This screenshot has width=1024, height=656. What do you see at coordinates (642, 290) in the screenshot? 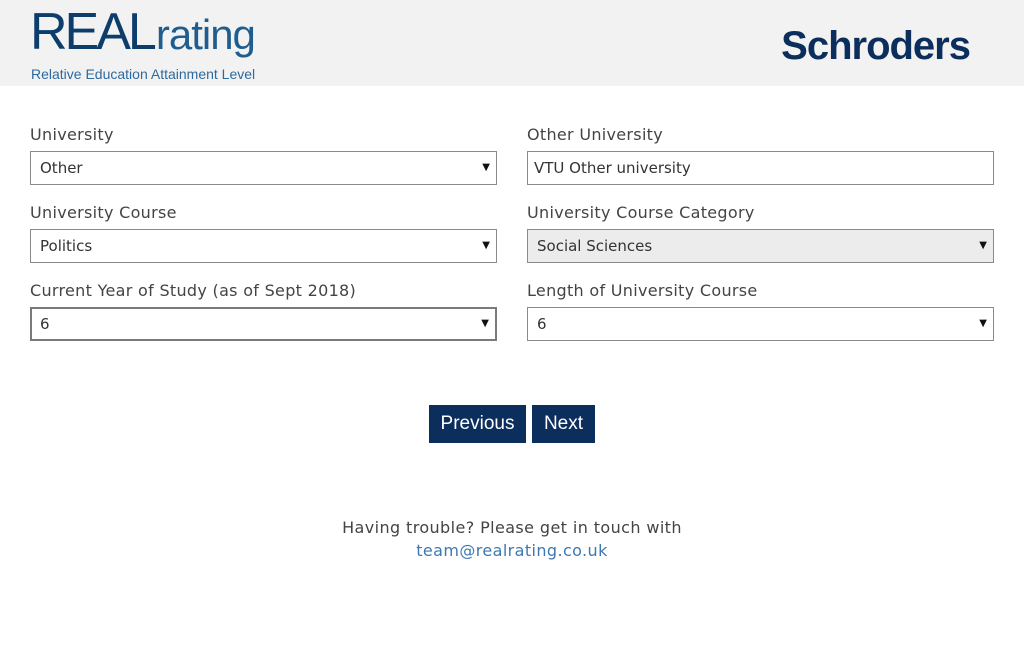
I see `course-length-label: Length of University Course` at bounding box center [642, 290].